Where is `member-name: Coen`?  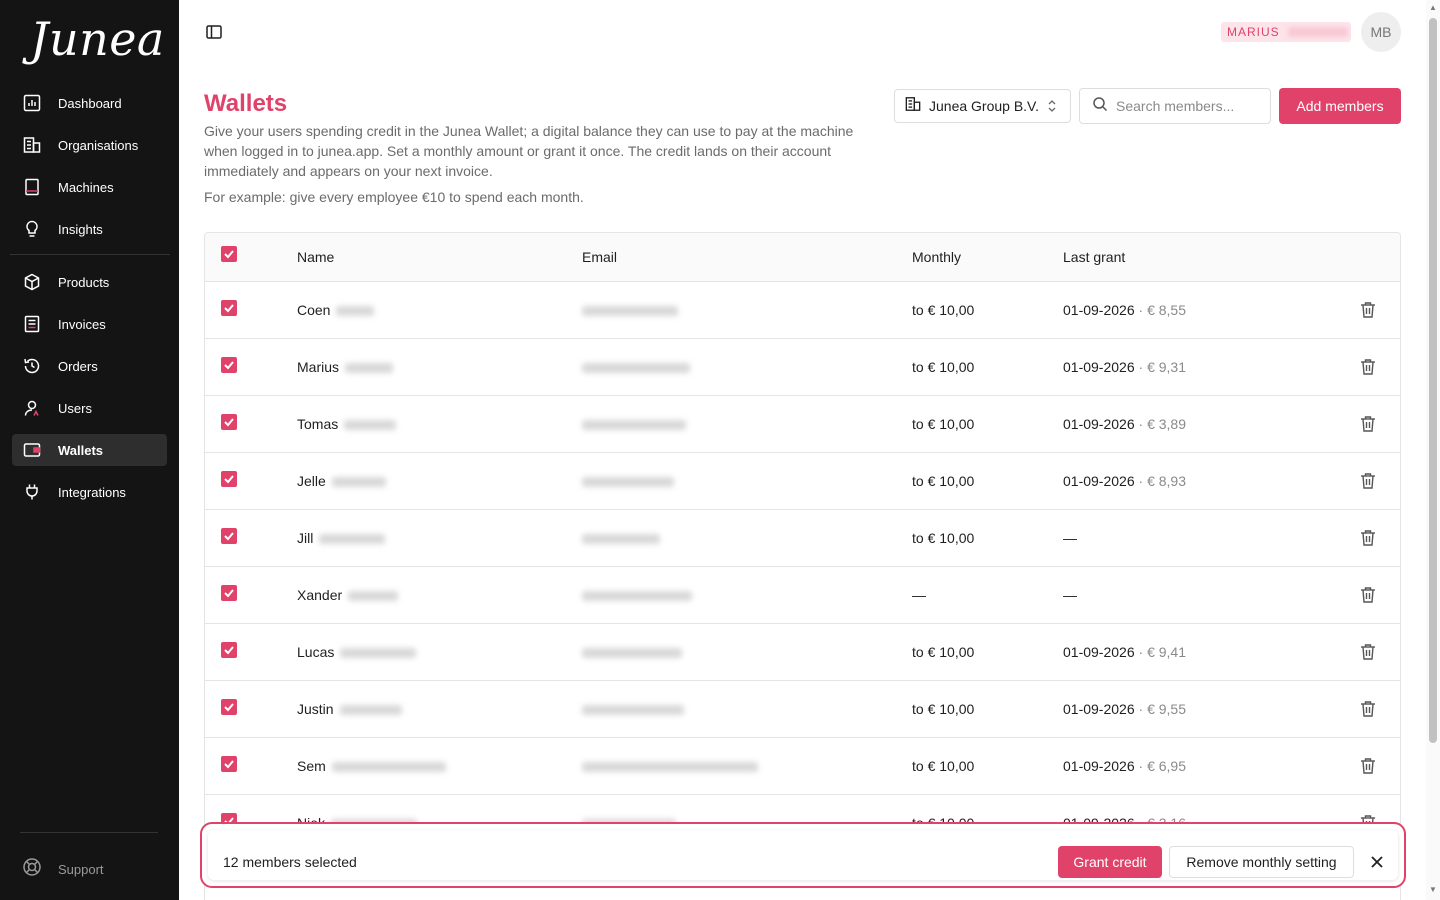
member-name: Coen is located at coordinates (336, 310).